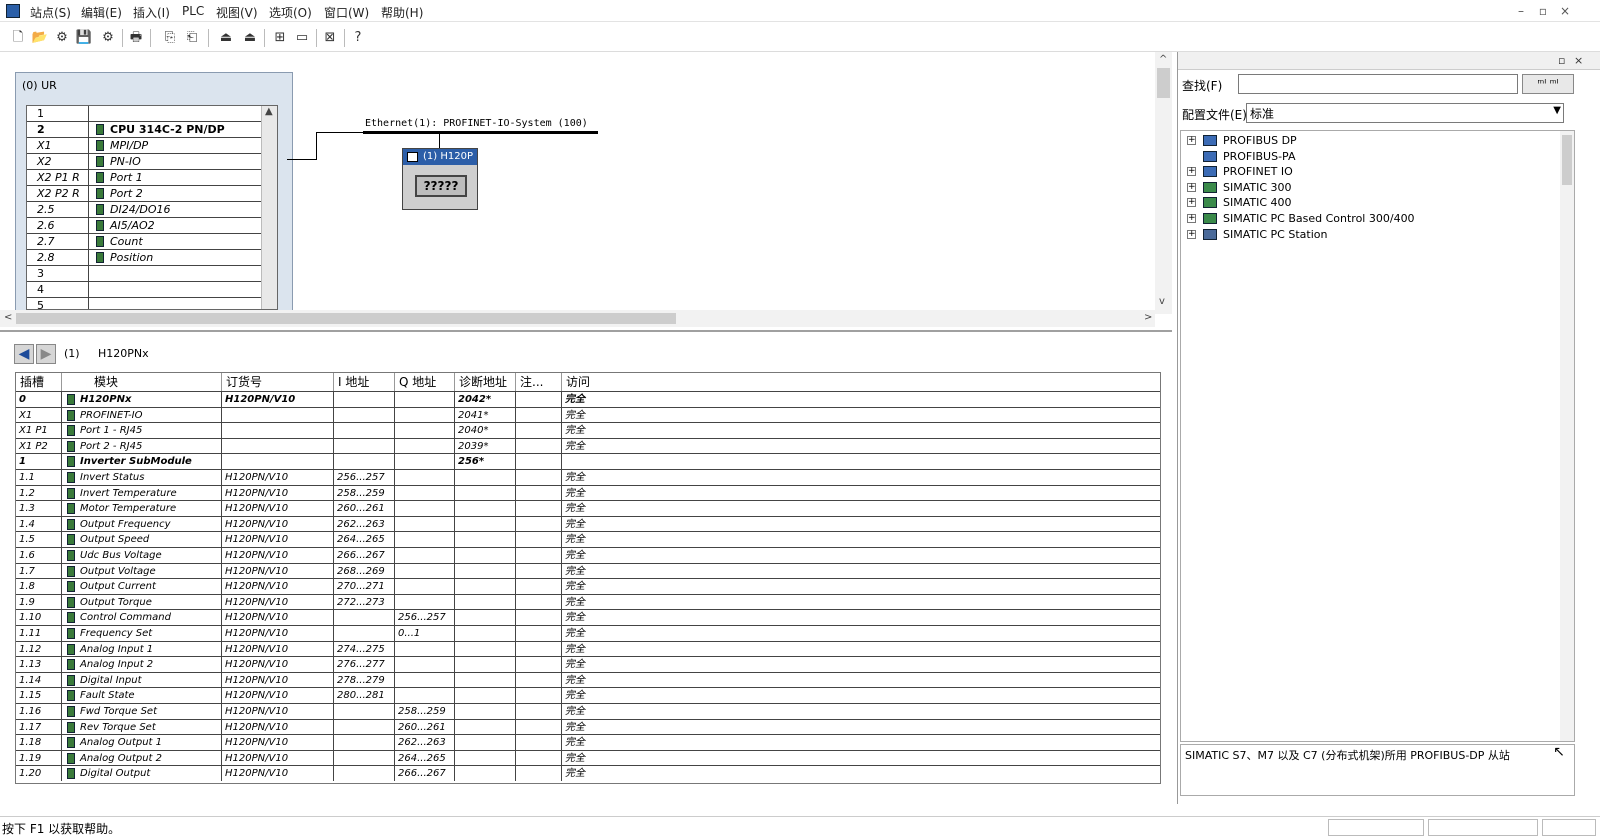 This screenshot has height=837, width=1600. I want to click on rack-scrollbar: ▲, so click(269, 207).